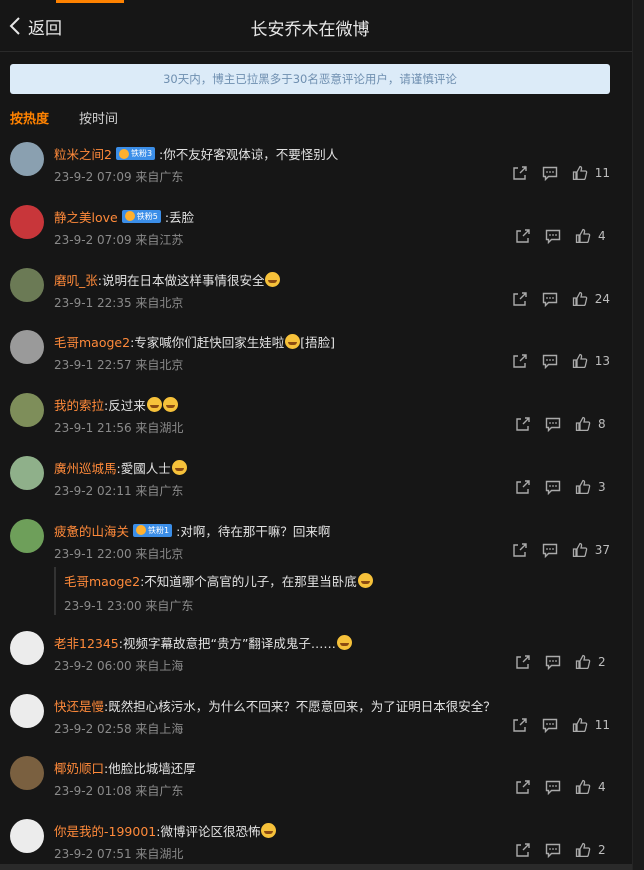 The width and height of the screenshot is (644, 870). What do you see at coordinates (602, 787) in the screenshot?
I see `like-count: 4` at bounding box center [602, 787].